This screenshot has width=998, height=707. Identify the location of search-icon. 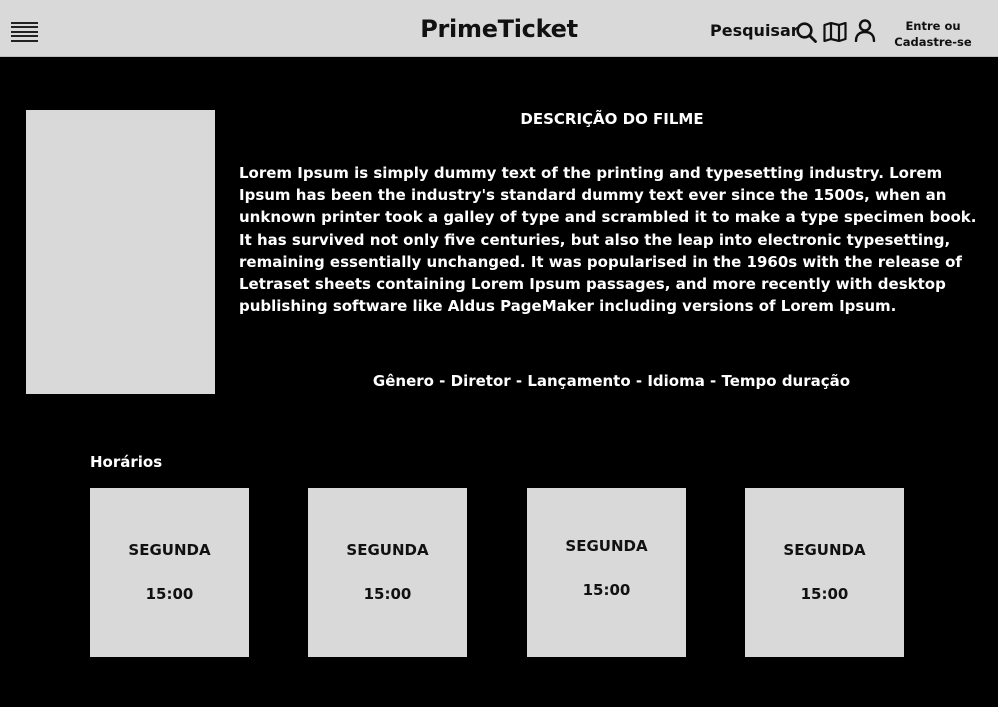
(806, 32).